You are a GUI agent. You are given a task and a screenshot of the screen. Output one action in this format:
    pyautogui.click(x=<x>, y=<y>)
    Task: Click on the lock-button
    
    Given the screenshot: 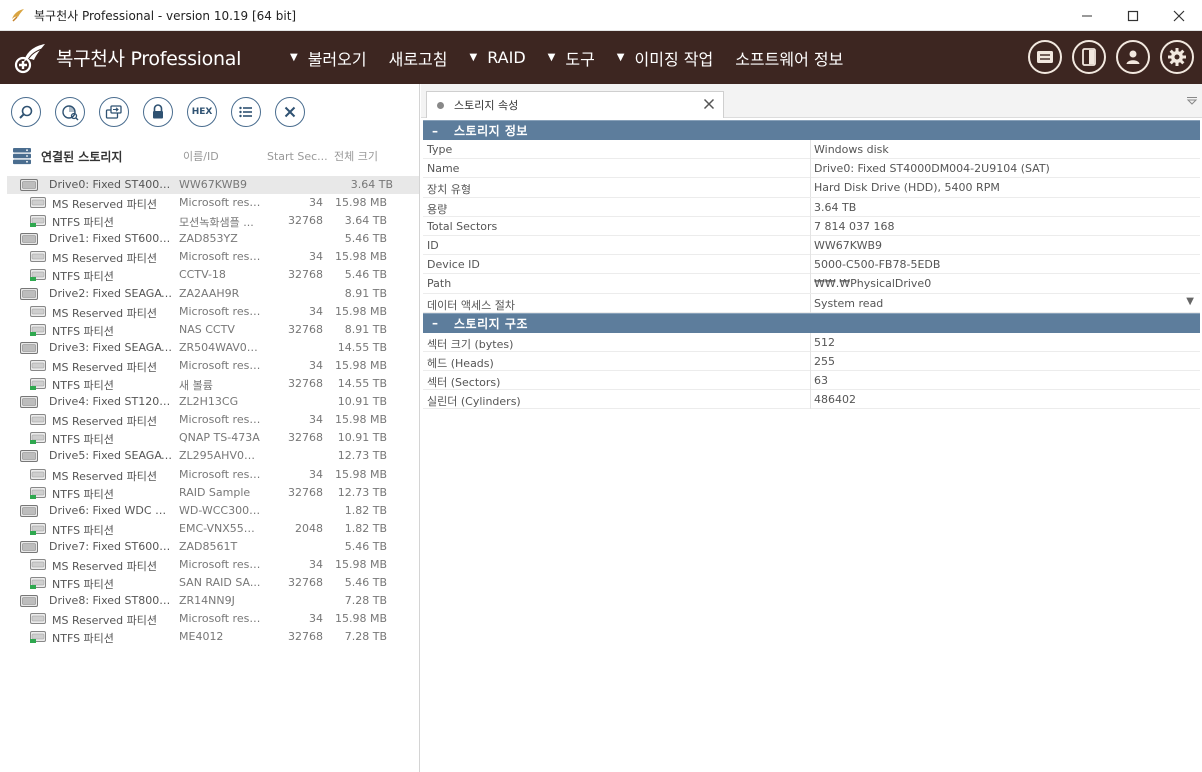 What is the action you would take?
    pyautogui.click(x=158, y=112)
    